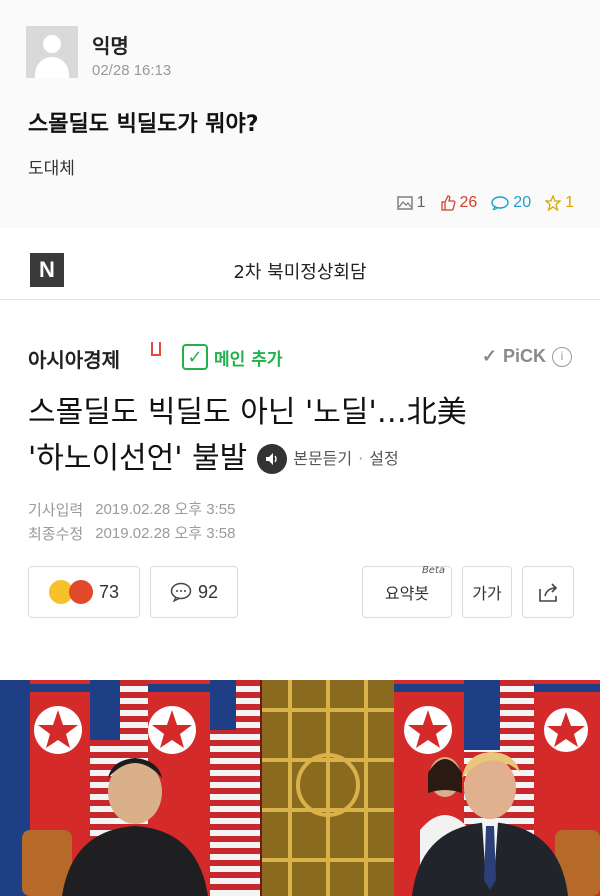 The width and height of the screenshot is (600, 896). I want to click on angry-emoji-icon, so click(80, 592).